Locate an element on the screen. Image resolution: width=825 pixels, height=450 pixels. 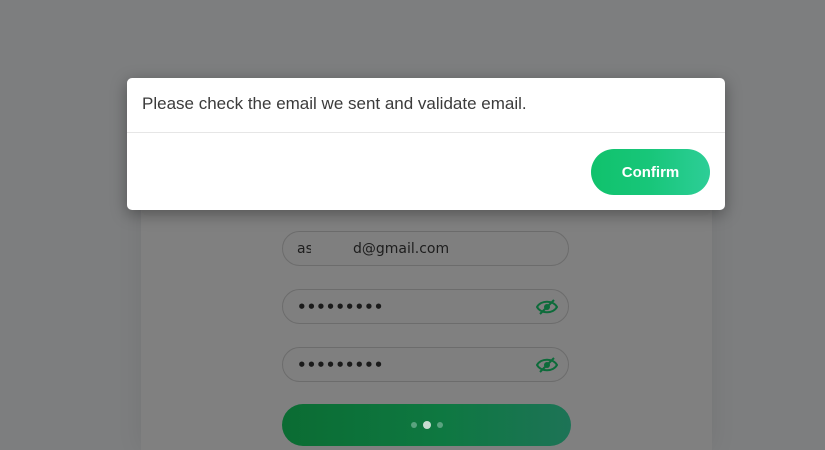
email-field: as d@gmail.com is located at coordinates (425, 248).